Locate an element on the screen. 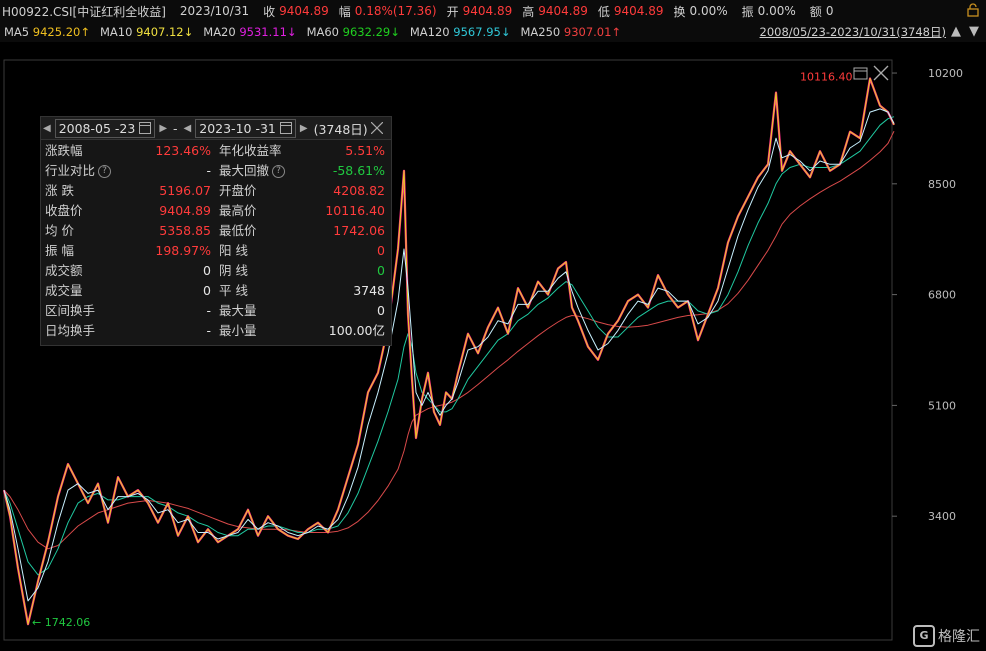 This screenshot has height=651, width=986. stat-value: 9404.89 is located at coordinates (171, 211).